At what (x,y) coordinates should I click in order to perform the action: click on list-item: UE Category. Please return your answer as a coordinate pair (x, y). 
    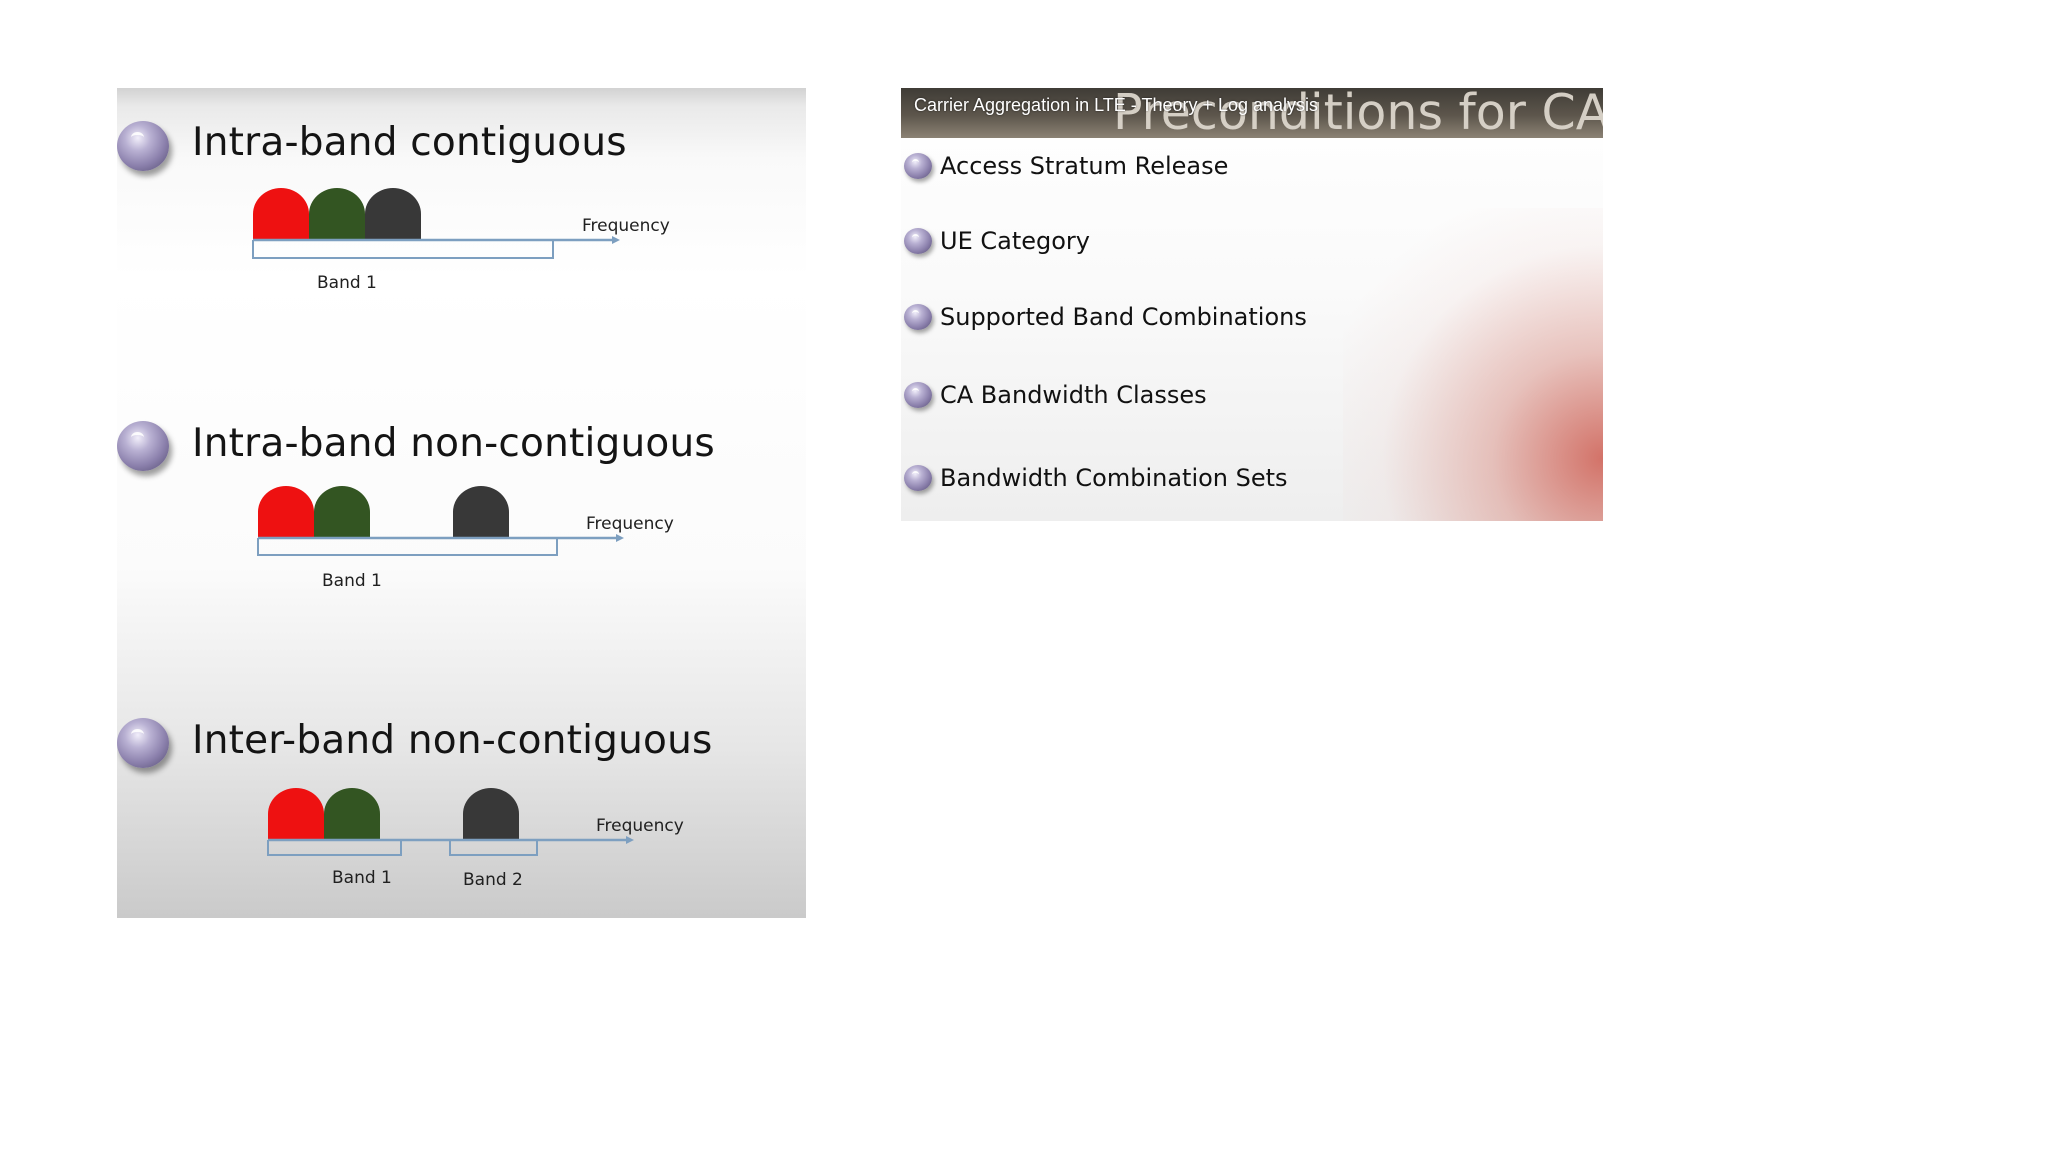
    Looking at the image, I should click on (997, 241).